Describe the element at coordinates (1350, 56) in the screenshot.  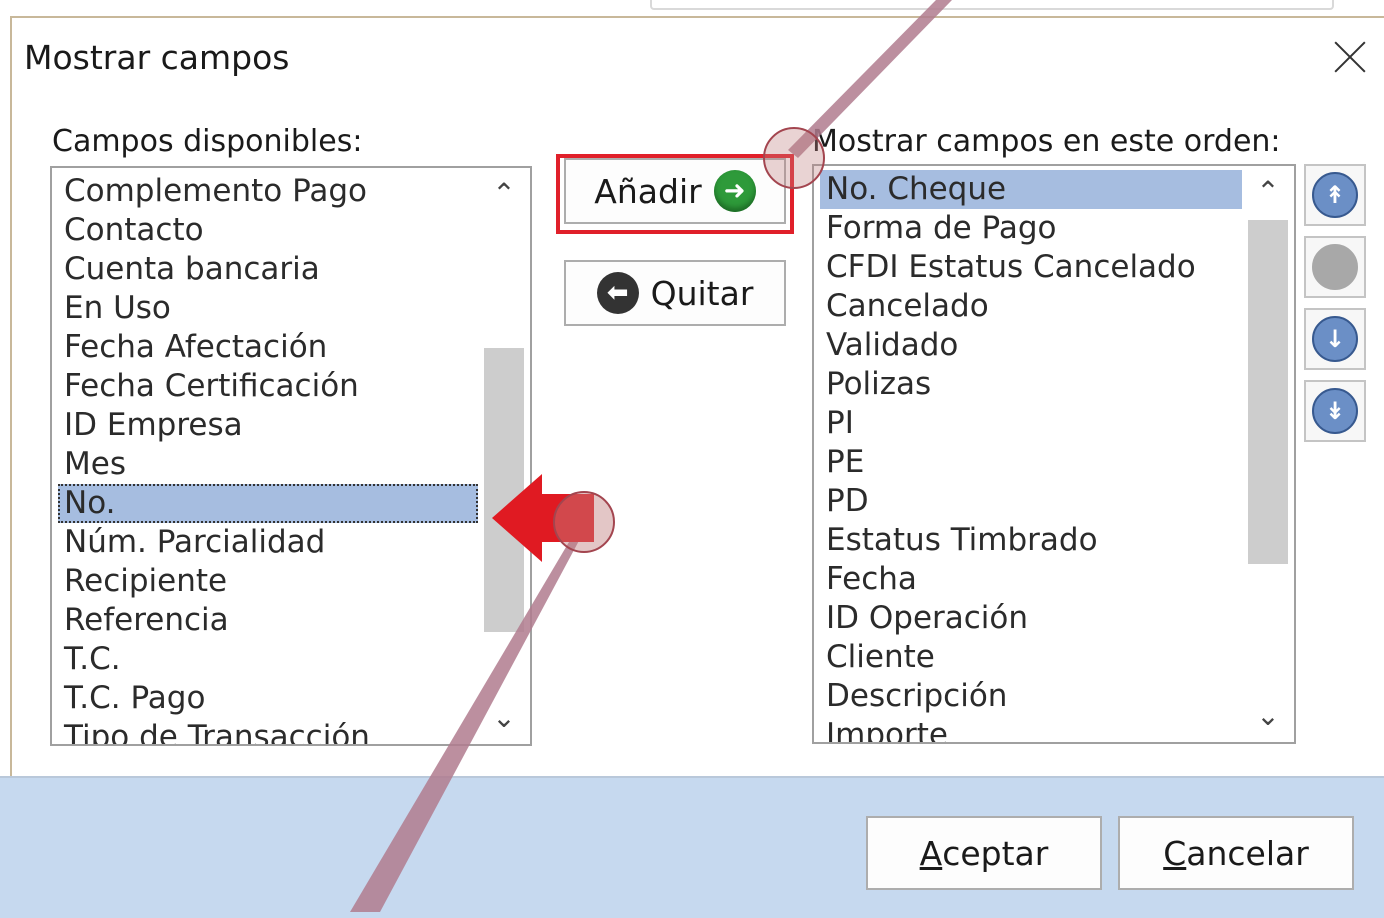
I see `close-icon` at that location.